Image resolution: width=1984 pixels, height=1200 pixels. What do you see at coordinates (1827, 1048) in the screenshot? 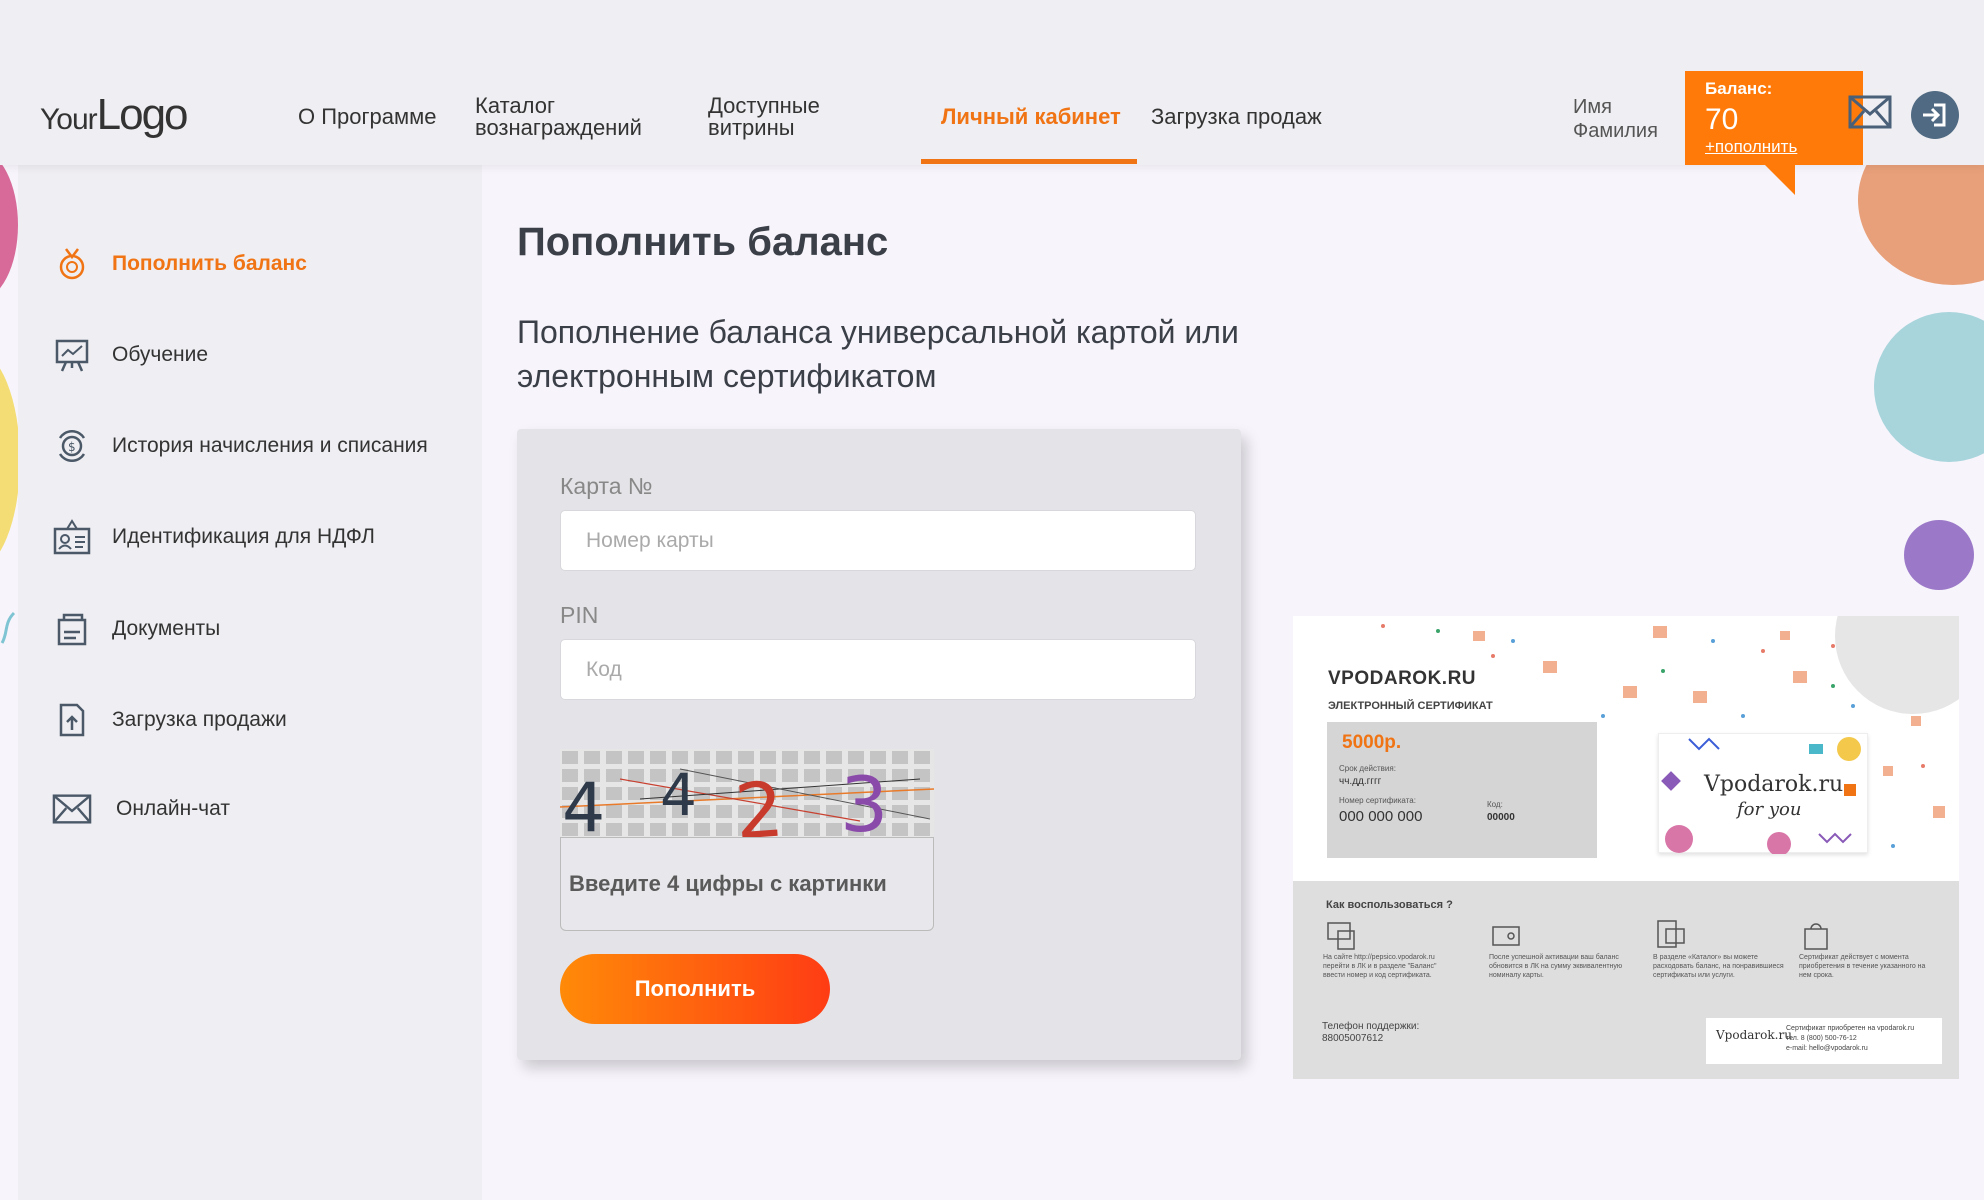
I see `issued-line-3: e-mail: hello@vpodarok.ru` at bounding box center [1827, 1048].